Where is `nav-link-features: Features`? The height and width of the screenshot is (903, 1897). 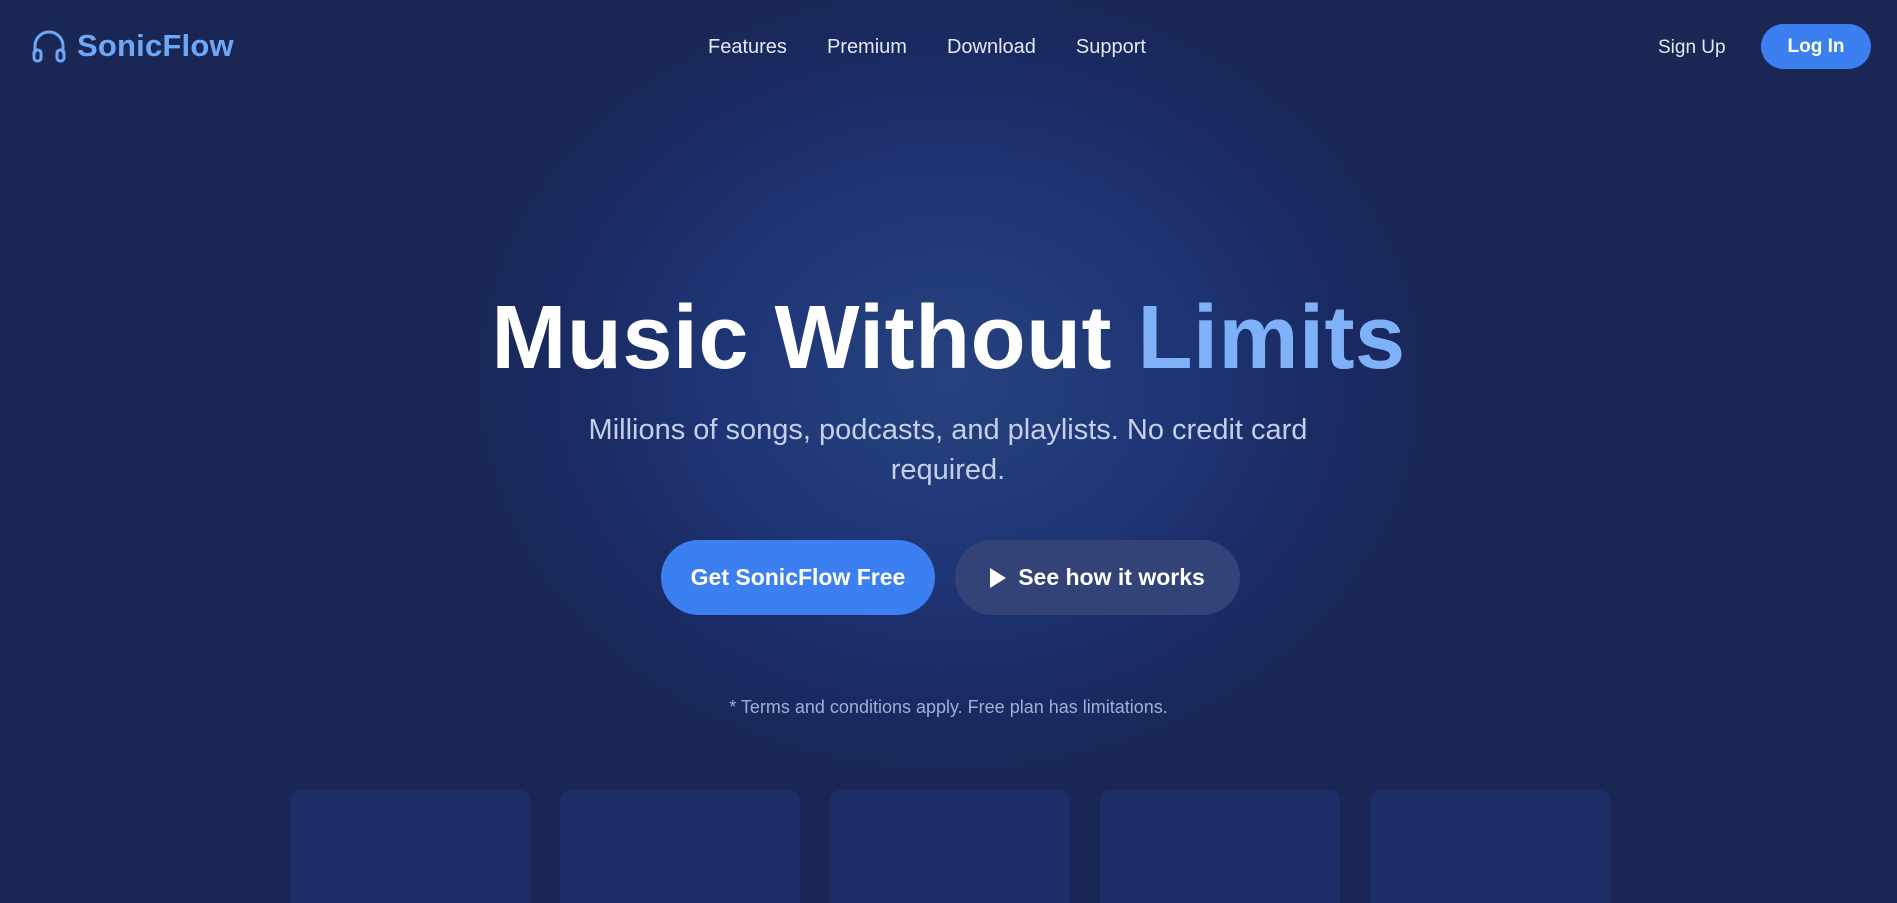
nav-link-features: Features is located at coordinates (747, 47).